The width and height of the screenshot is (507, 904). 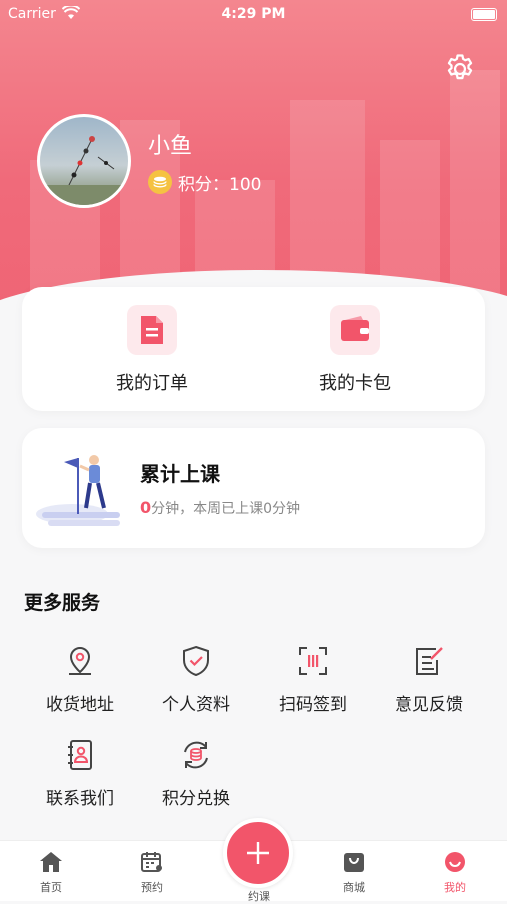 What do you see at coordinates (196, 661) in the screenshot?
I see `shield-check-icon` at bounding box center [196, 661].